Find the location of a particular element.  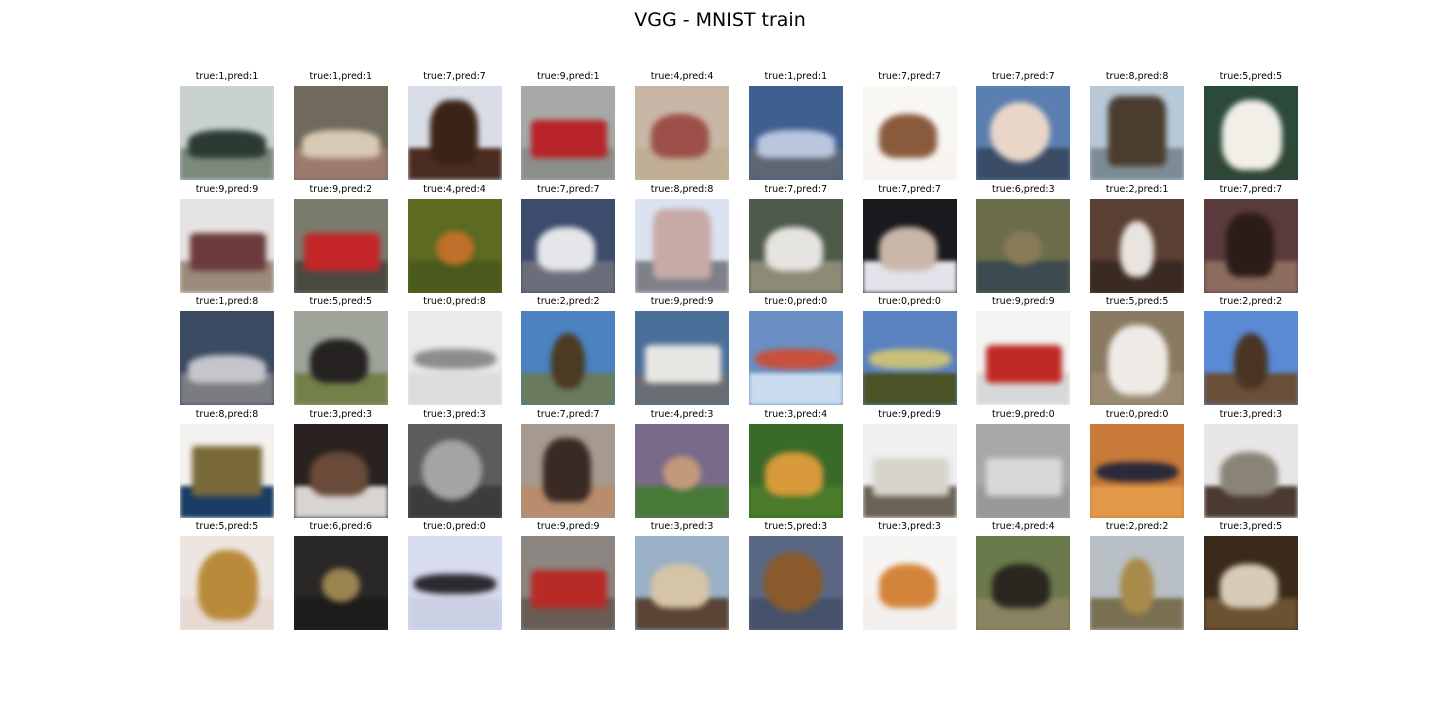

sample-cell: true:3,pred:4 is located at coordinates (795, 464).